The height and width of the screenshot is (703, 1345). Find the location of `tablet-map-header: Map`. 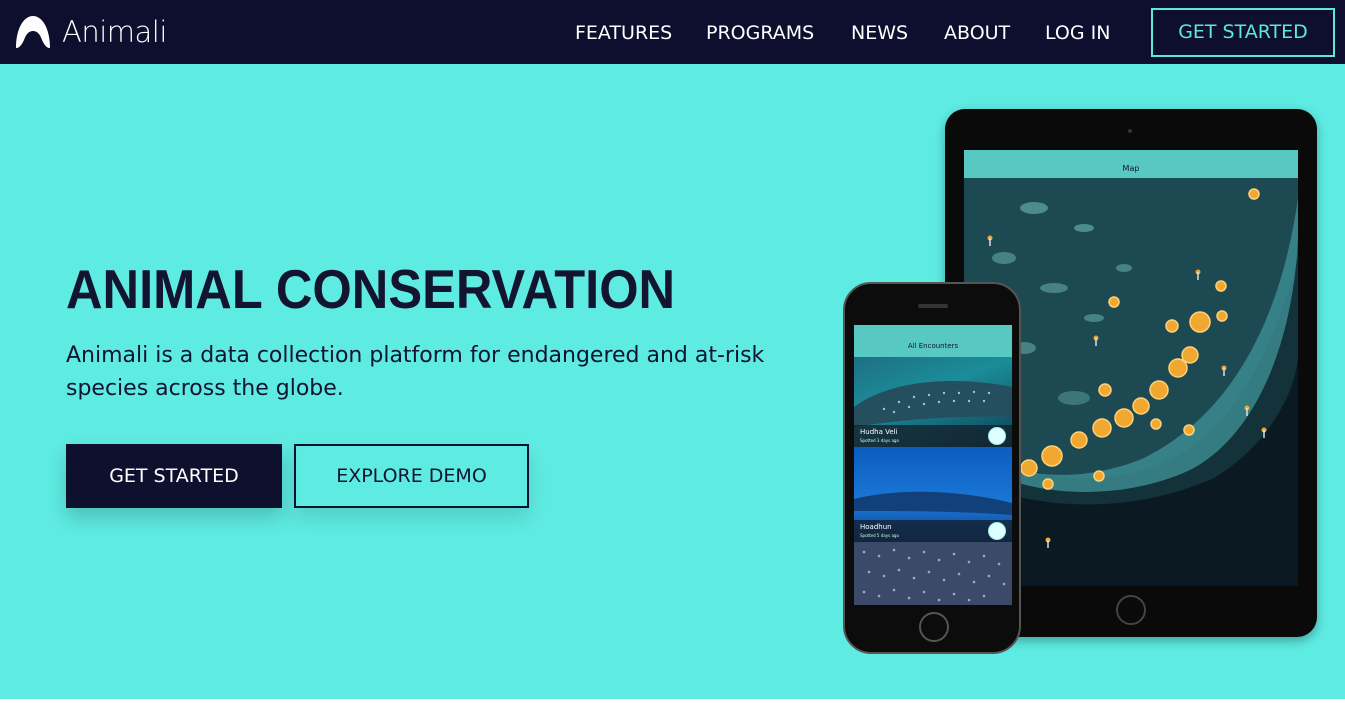

tablet-map-header: Map is located at coordinates (1131, 169).